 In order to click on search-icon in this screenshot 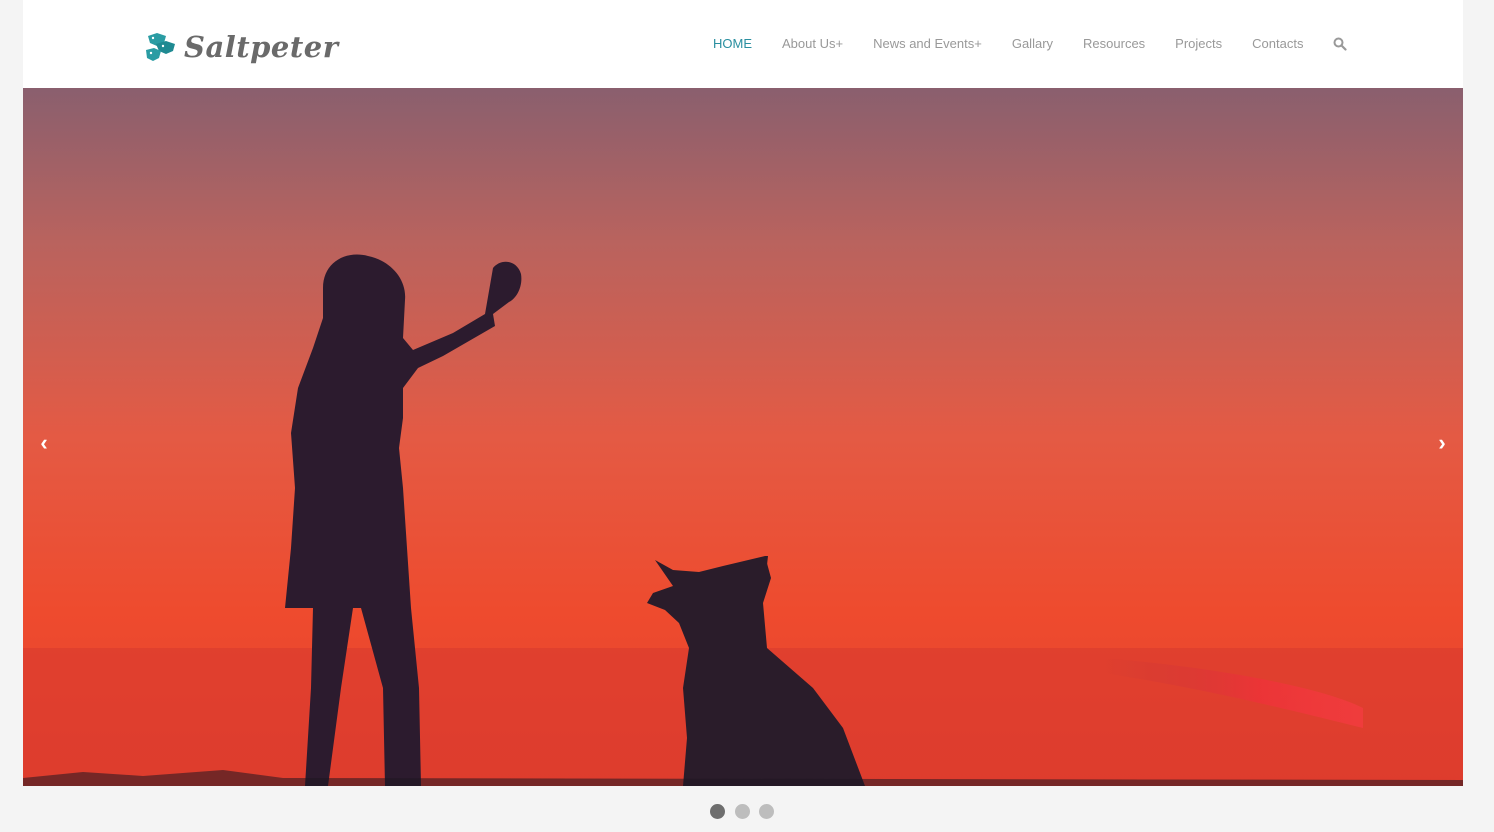, I will do `click(1340, 44)`.